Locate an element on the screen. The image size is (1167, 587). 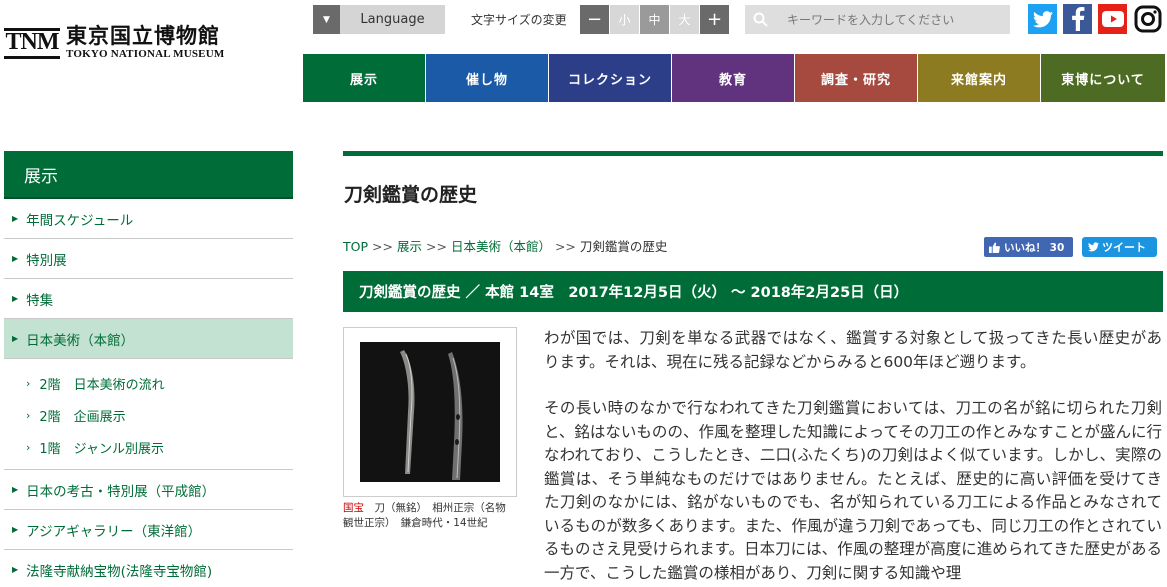
language-selector: ▼ Language is located at coordinates (379, 19).